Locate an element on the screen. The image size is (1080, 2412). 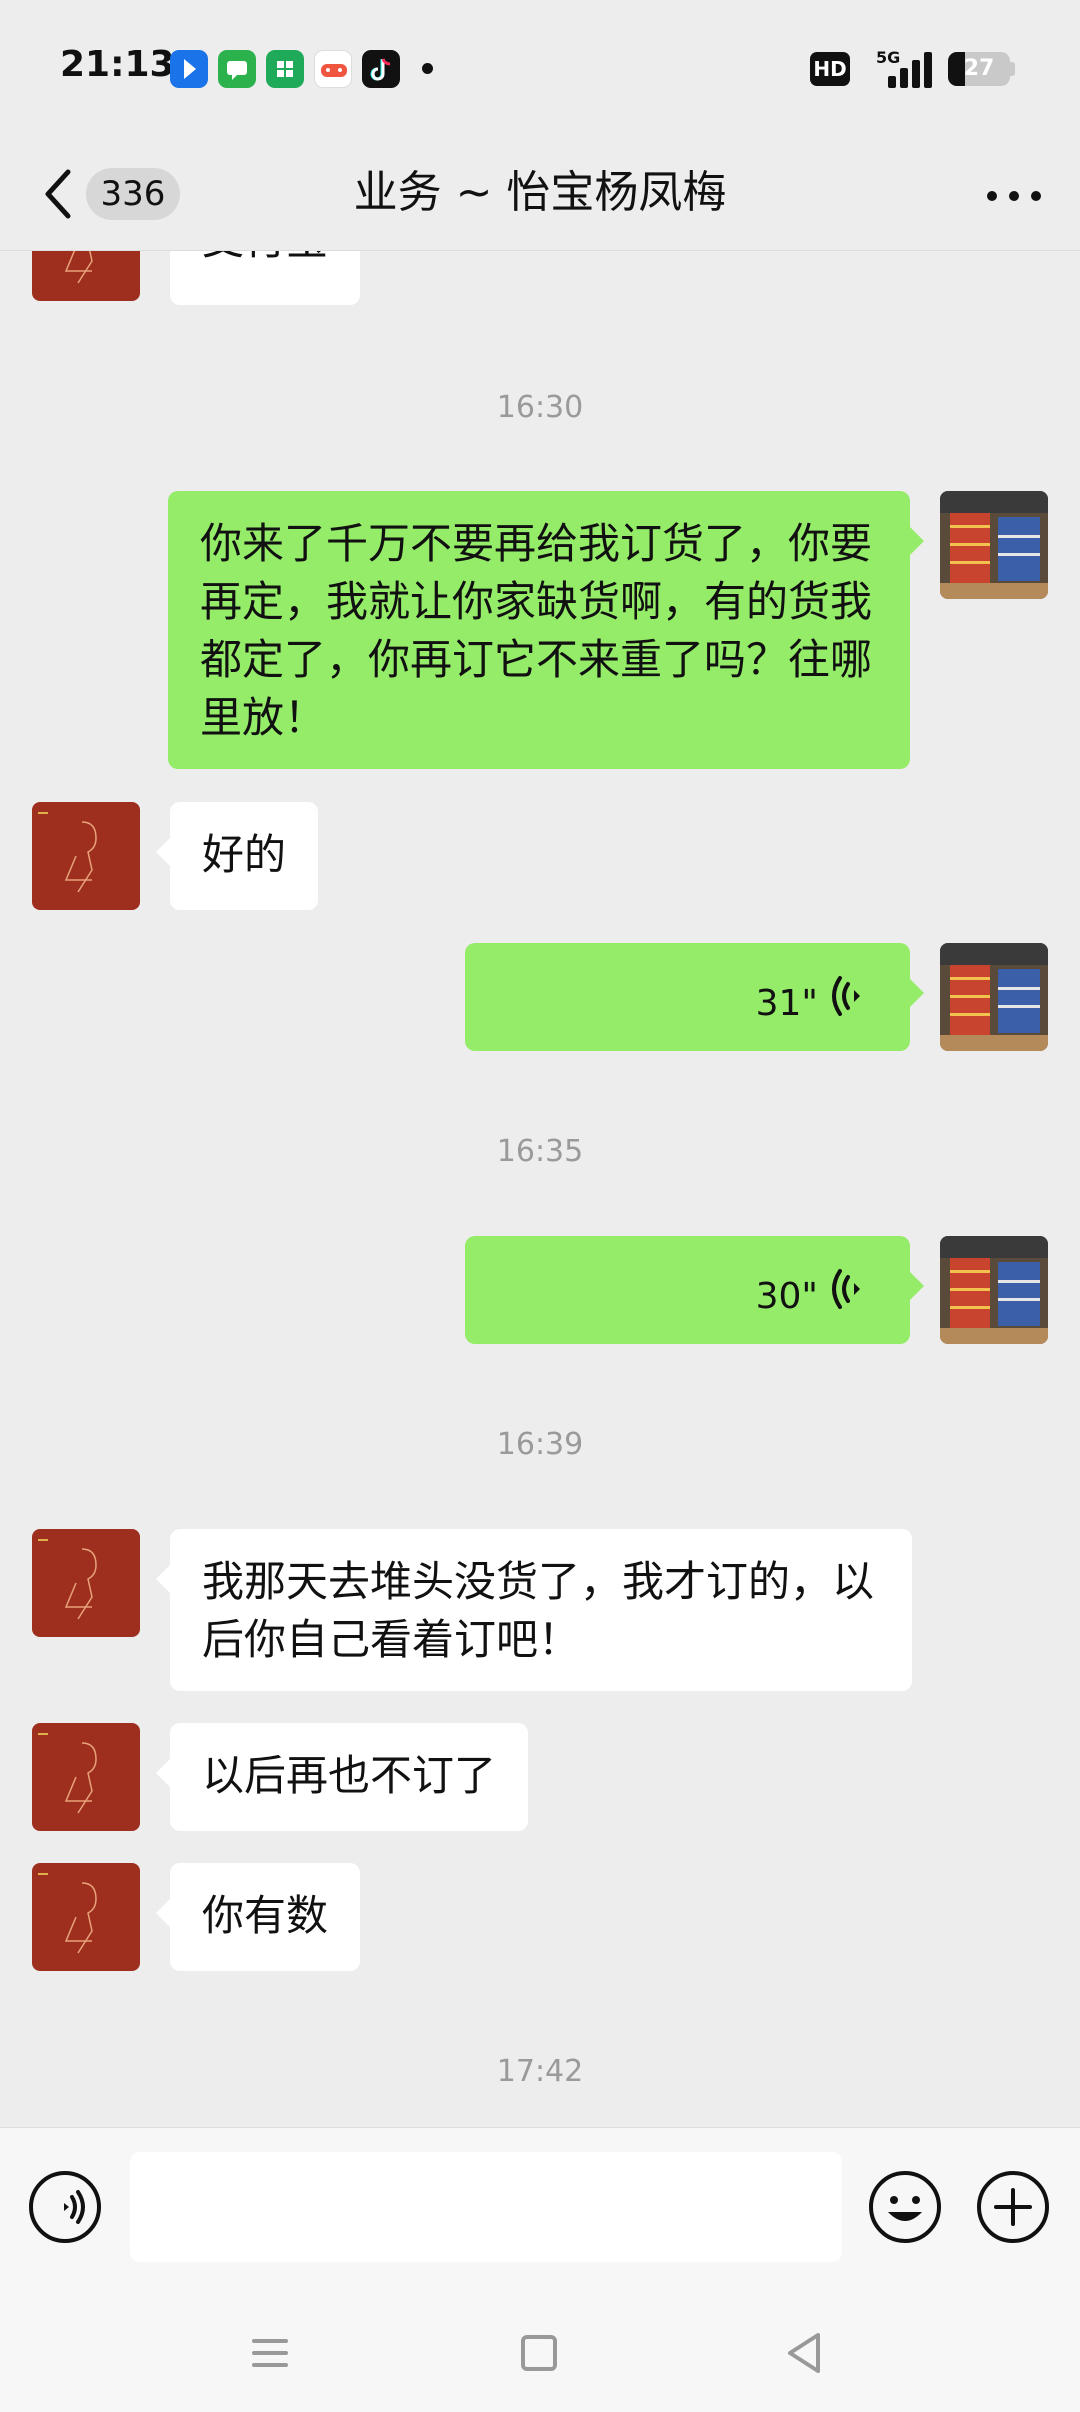
chat-header: 336 业务 ~ 怡宝杨凤梅 is located at coordinates (540, 195).